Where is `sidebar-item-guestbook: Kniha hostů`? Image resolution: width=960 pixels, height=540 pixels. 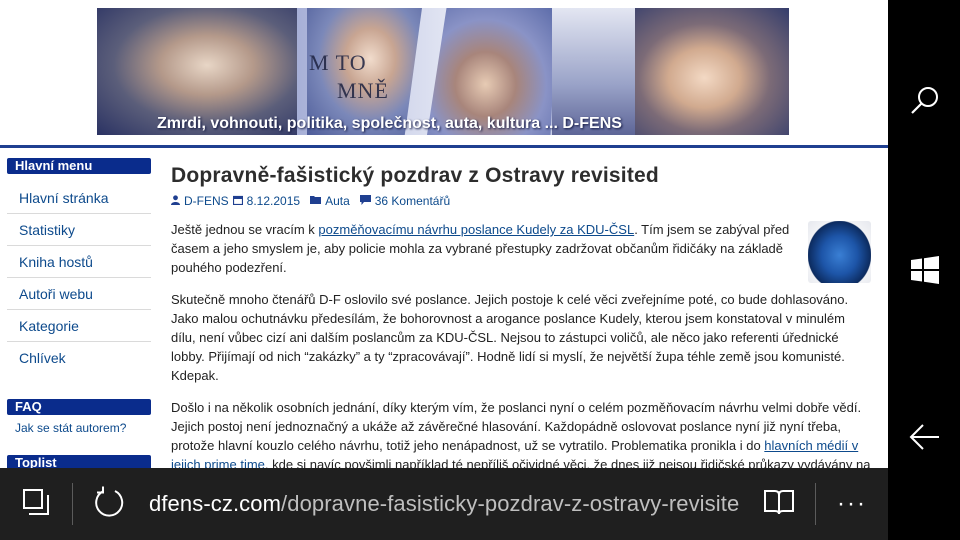 sidebar-item-guestbook: Kniha hostů is located at coordinates (79, 262).